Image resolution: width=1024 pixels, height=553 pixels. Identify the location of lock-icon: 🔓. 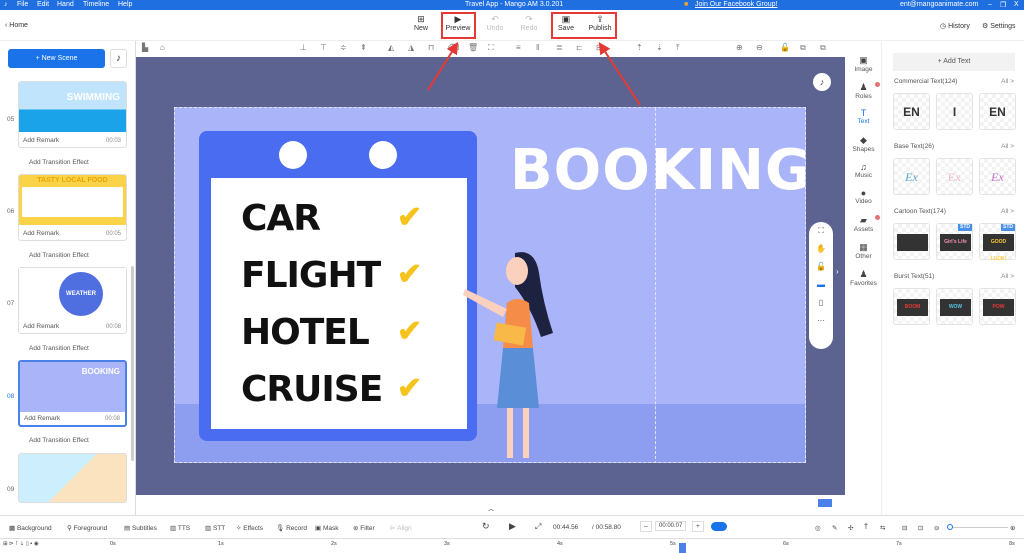
(821, 267).